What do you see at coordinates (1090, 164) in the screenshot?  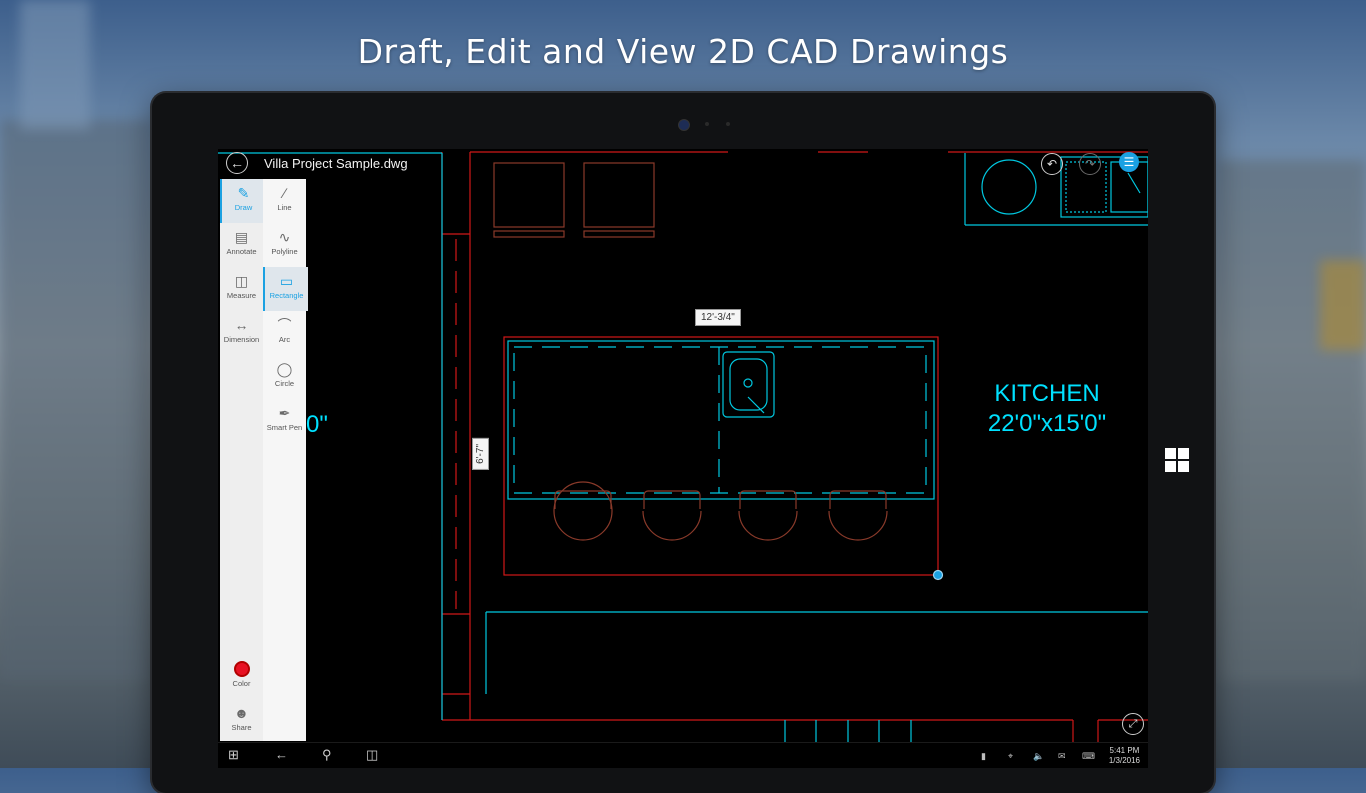 I see `redo-icon: ↷` at bounding box center [1090, 164].